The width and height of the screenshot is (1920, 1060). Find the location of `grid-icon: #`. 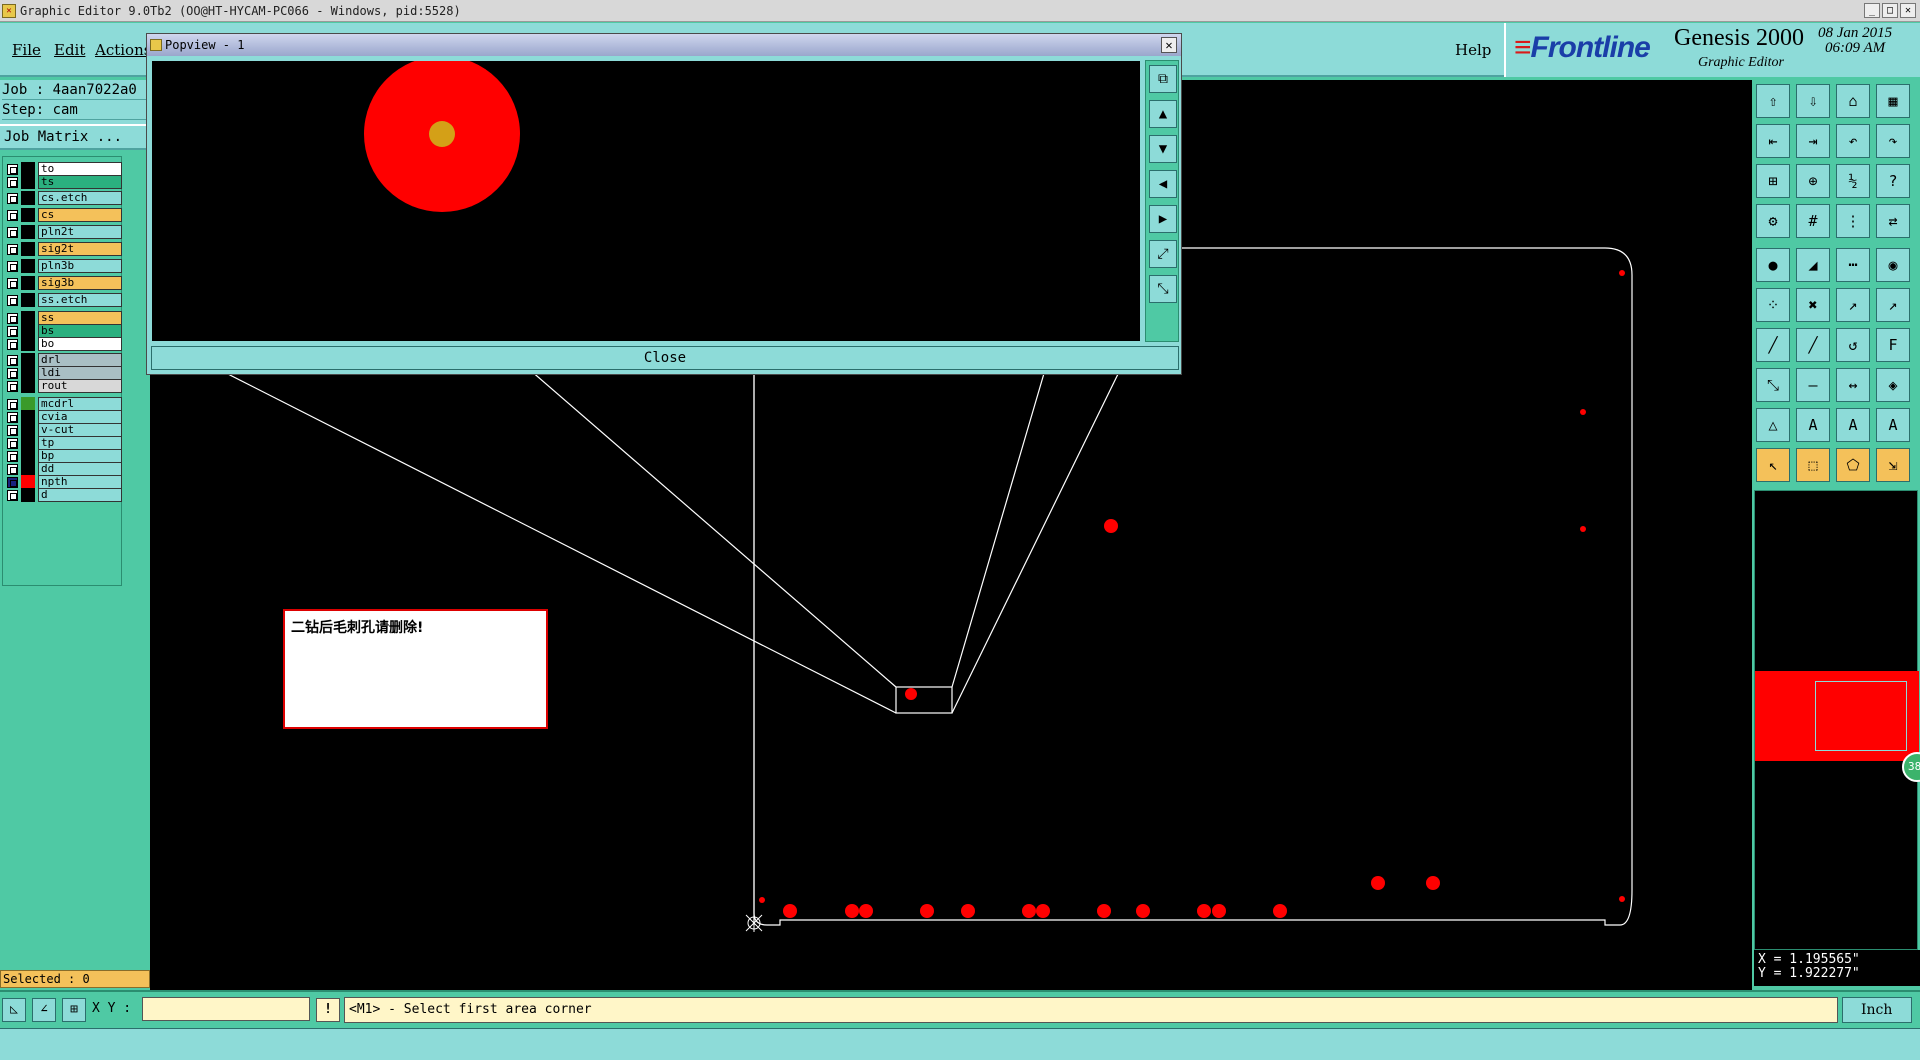

grid-icon: # is located at coordinates (1813, 221).